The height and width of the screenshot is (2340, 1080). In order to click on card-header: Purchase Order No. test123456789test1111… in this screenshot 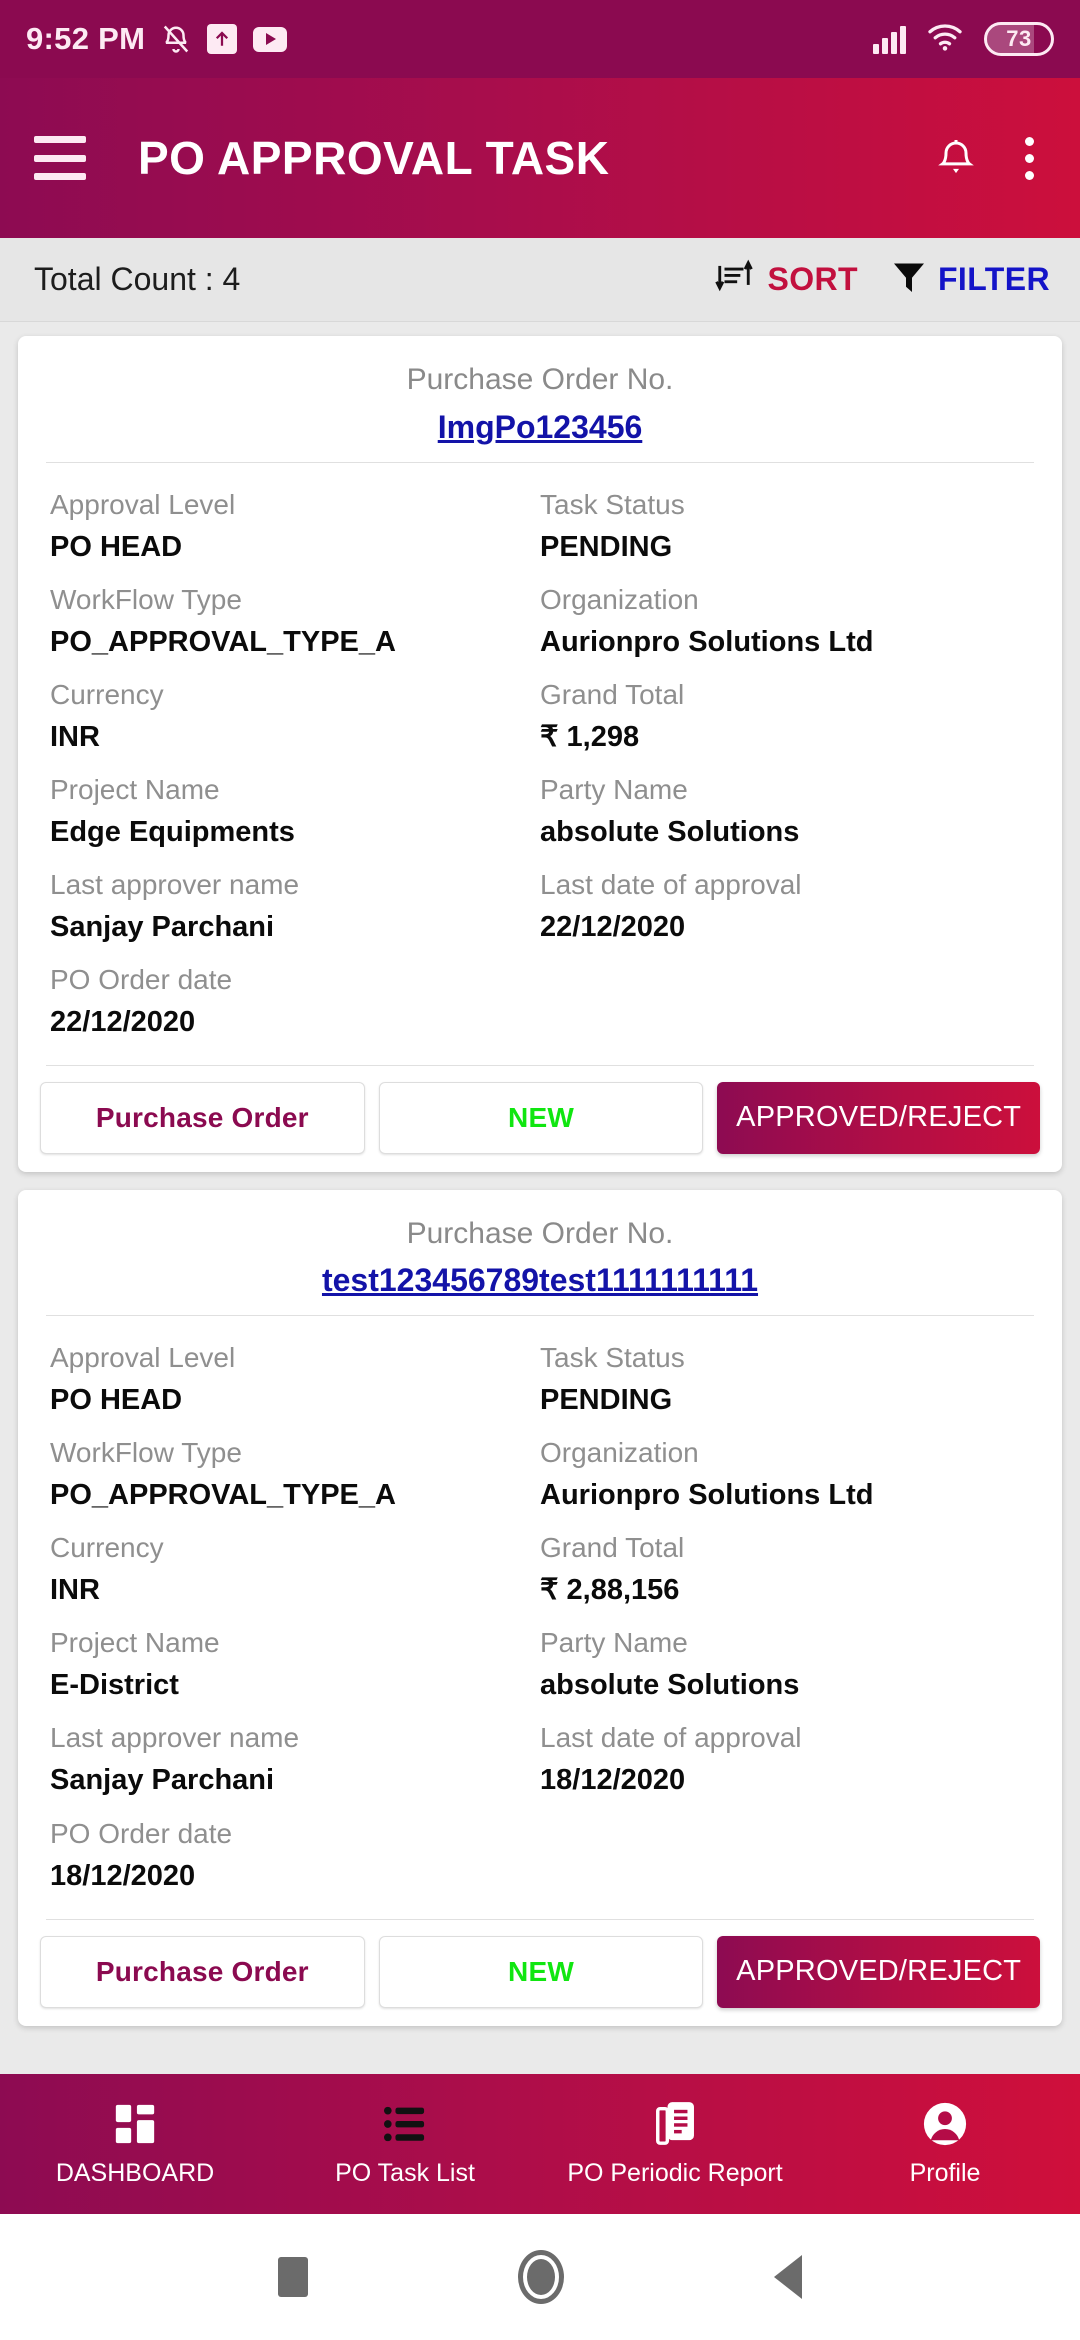, I will do `click(540, 1262)`.